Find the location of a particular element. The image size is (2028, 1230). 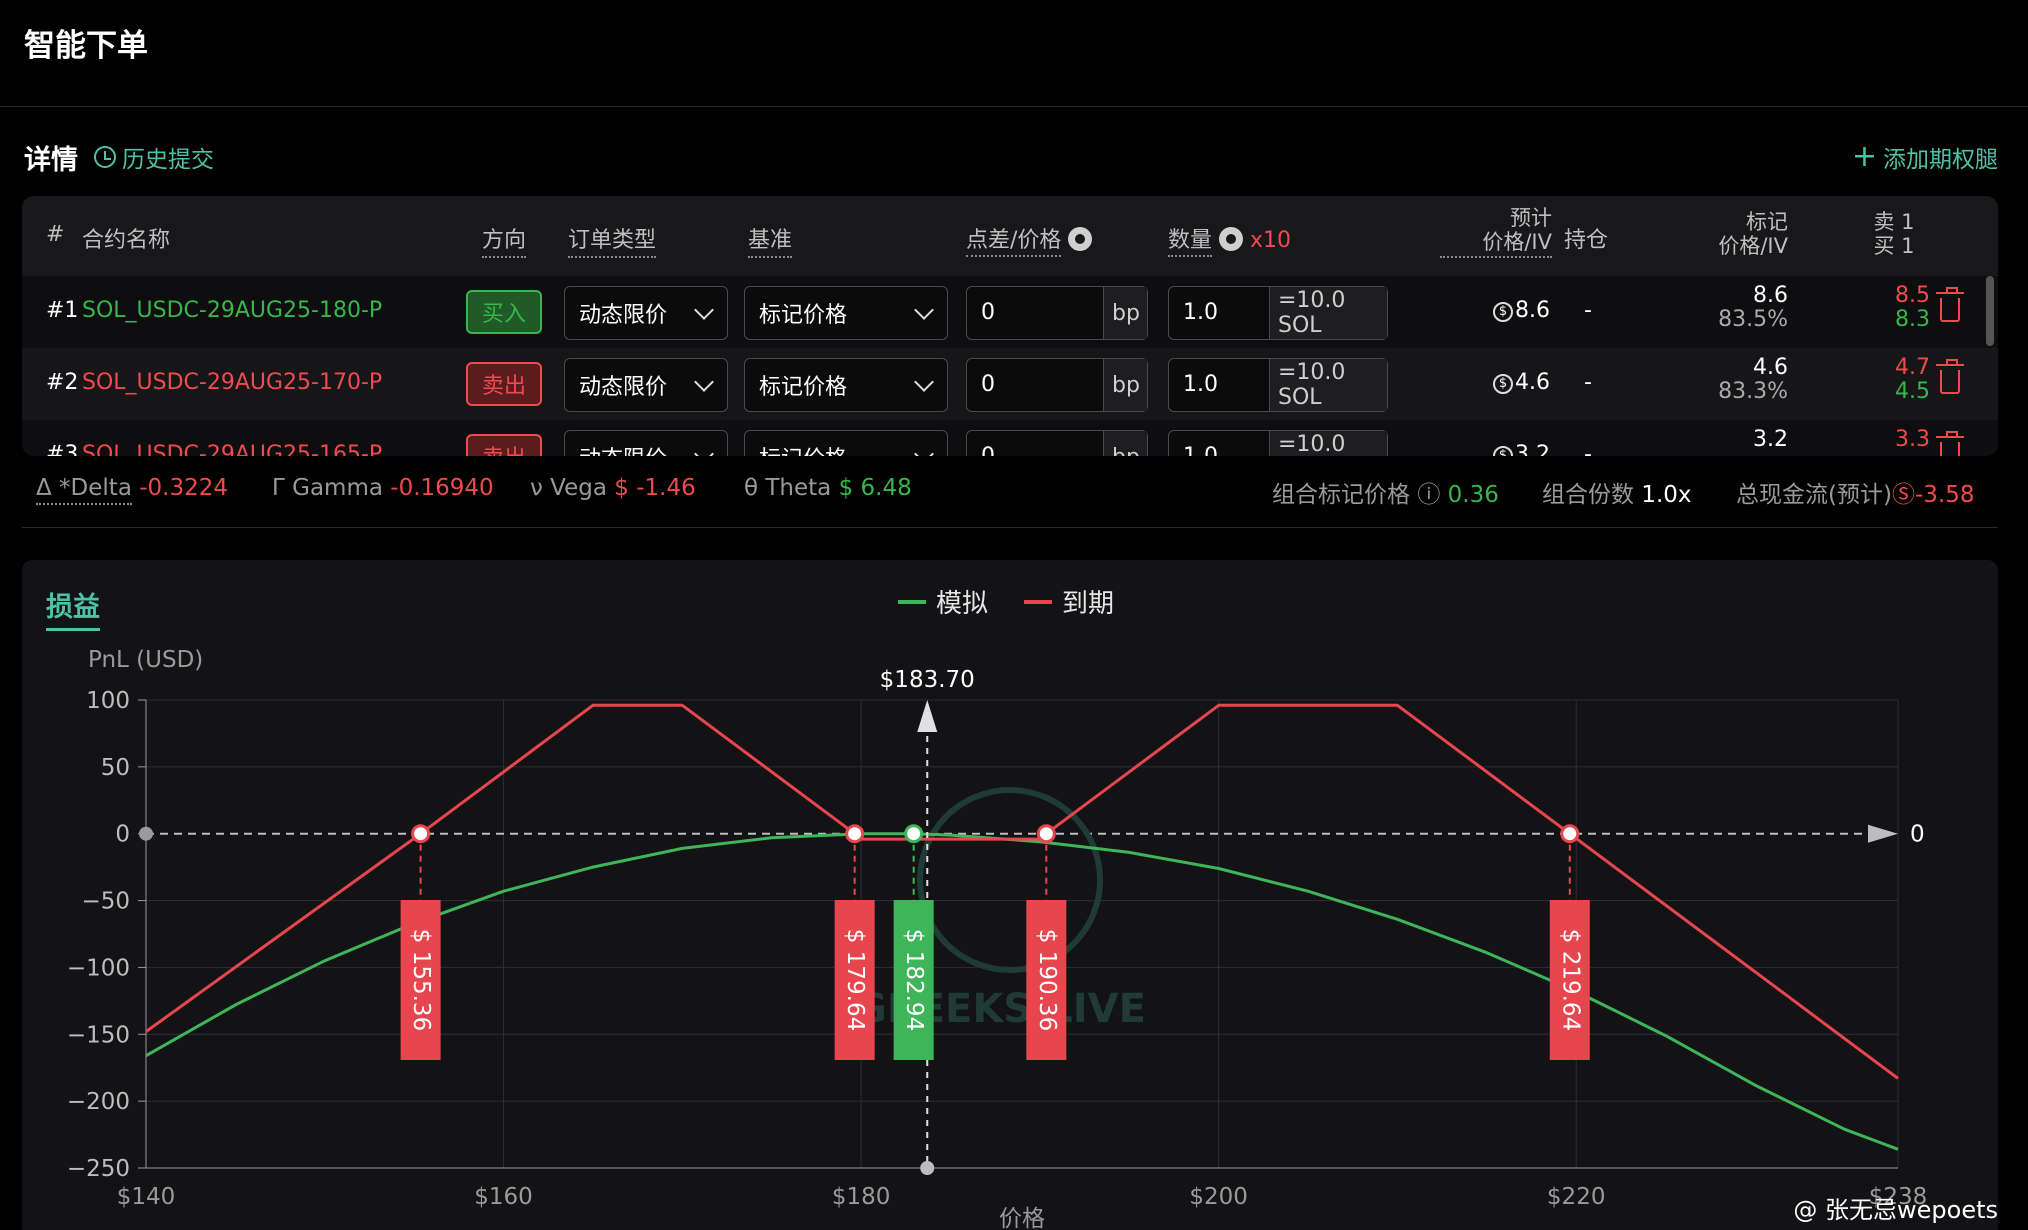

x-tick-label: $220 is located at coordinates (1576, 1197).